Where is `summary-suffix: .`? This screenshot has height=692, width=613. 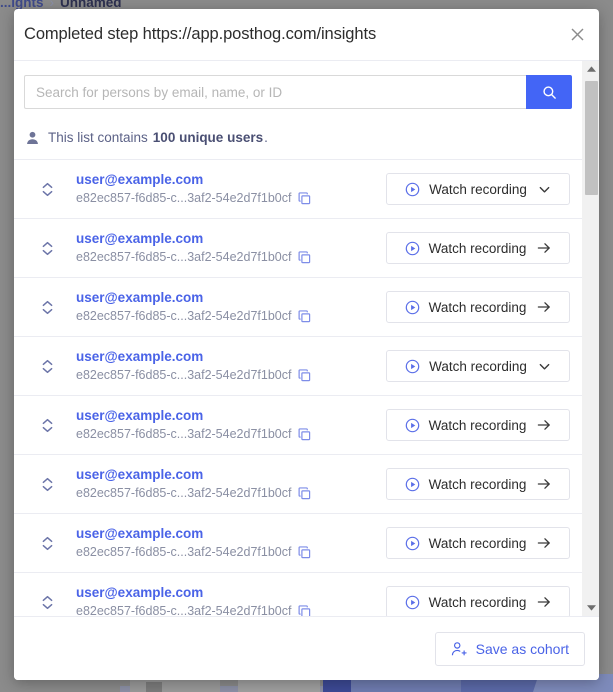
summary-suffix: . is located at coordinates (266, 137).